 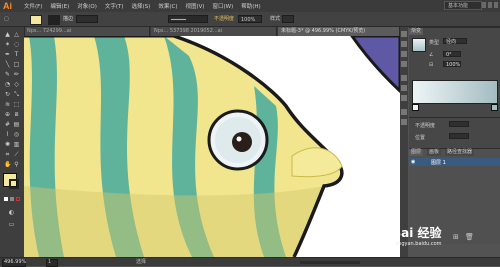 I want to click on mesh-tool-icon: #, so click(x=7, y=124).